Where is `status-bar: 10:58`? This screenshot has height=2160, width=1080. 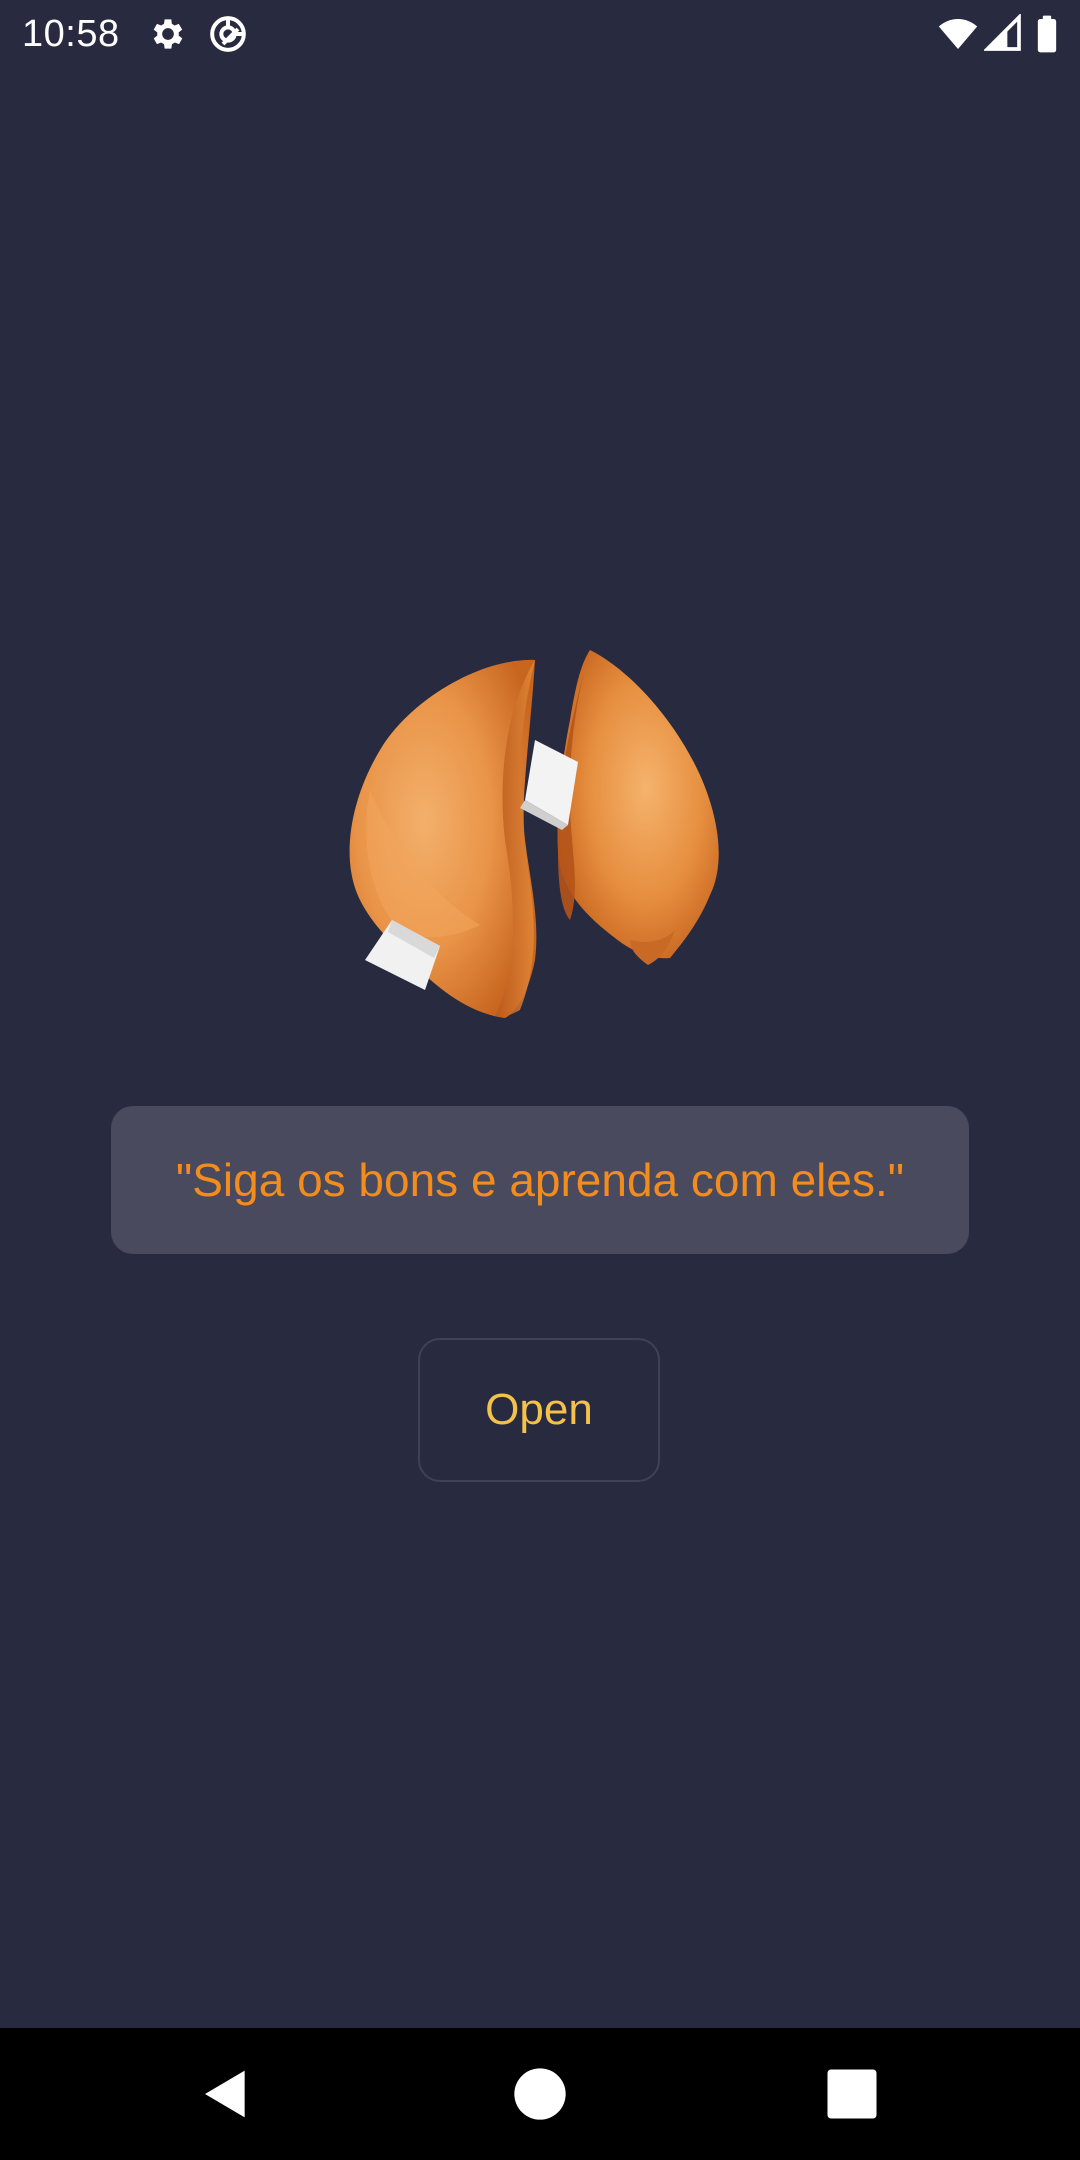
status-bar: 10:58 is located at coordinates (540, 34).